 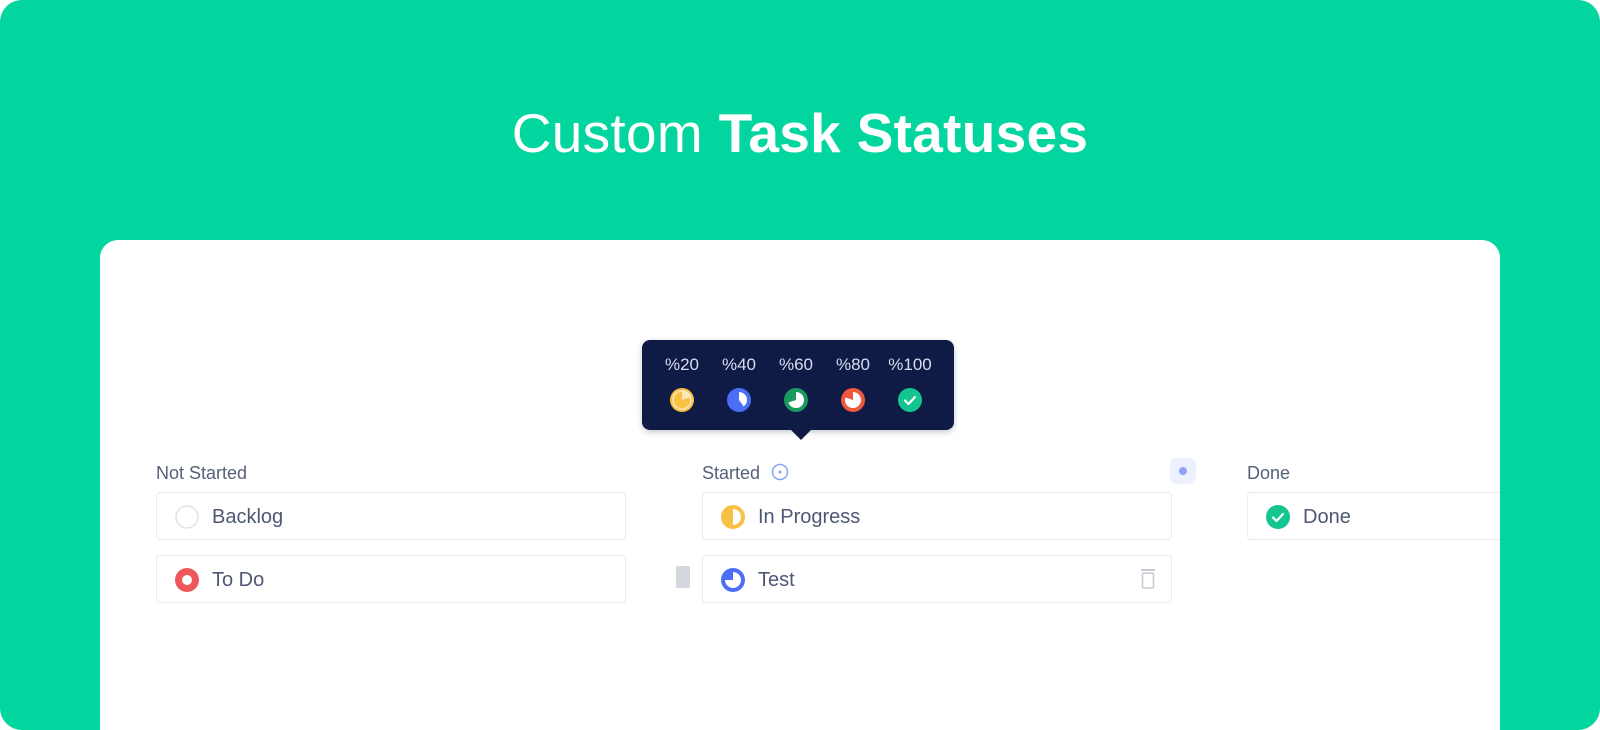 I want to click on progress-80-icon, so click(x=853, y=400).